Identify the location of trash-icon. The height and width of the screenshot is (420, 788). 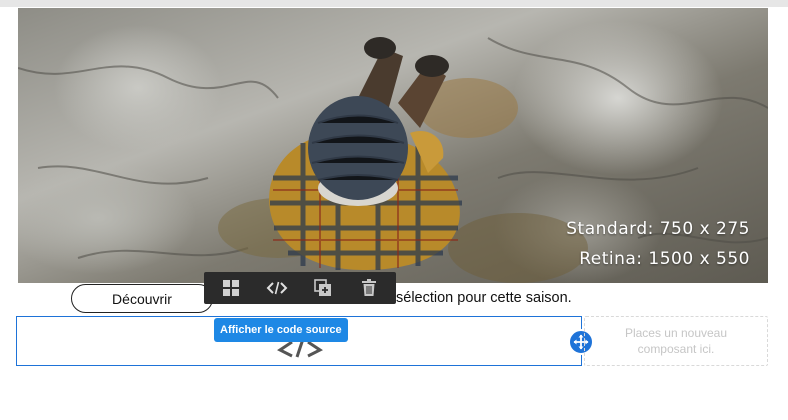
(369, 287).